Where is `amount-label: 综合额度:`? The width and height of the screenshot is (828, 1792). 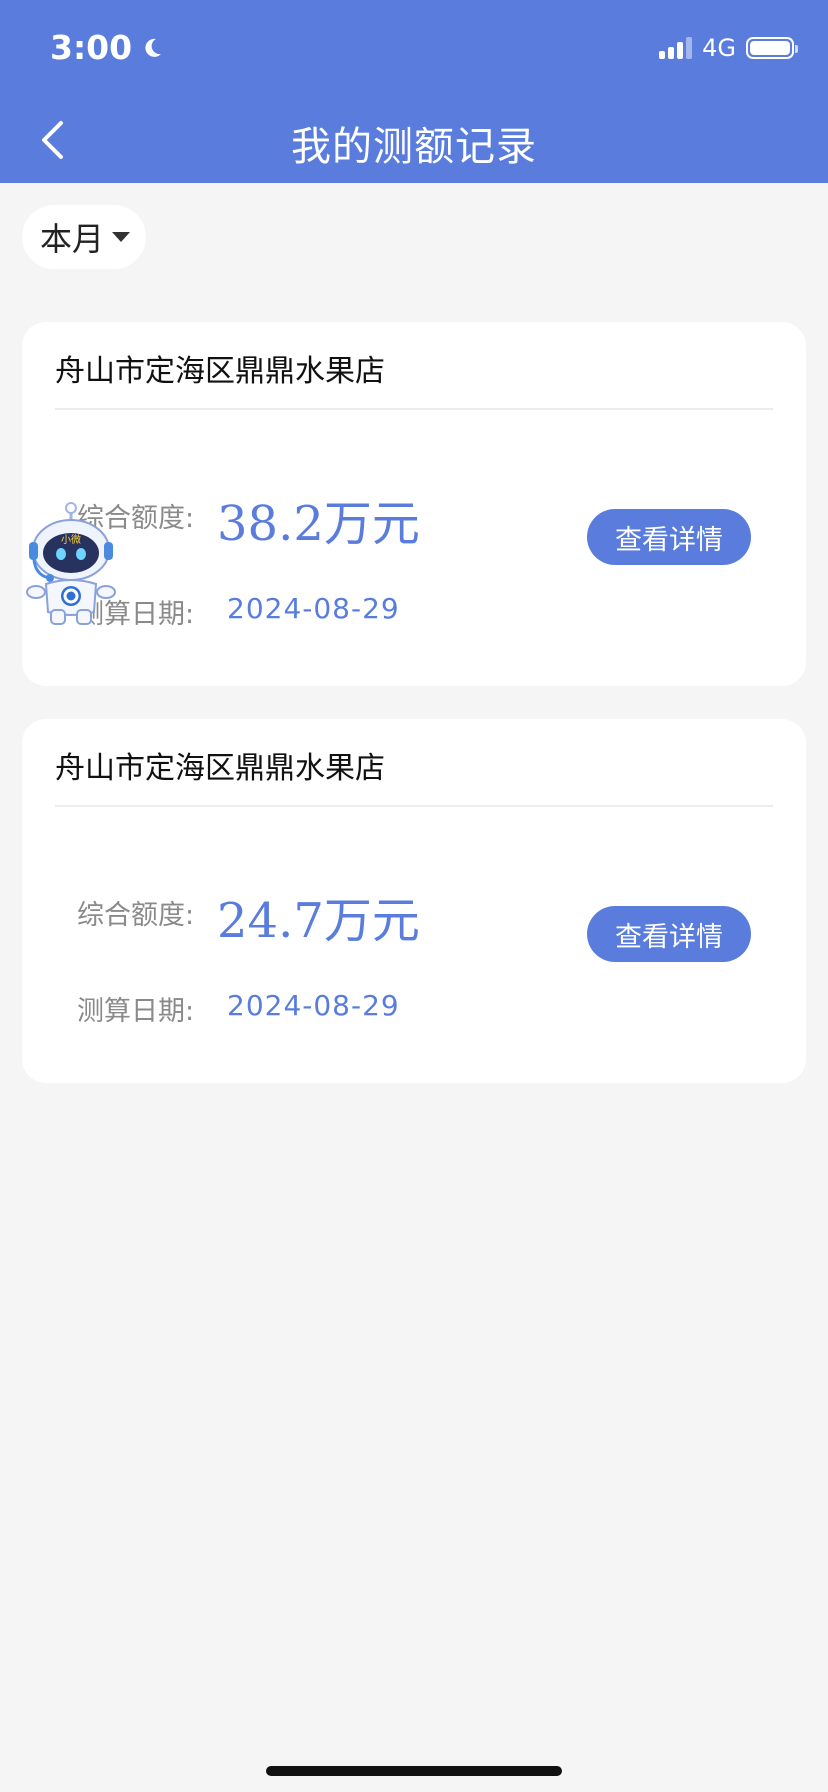 amount-label: 综合额度: is located at coordinates (136, 915).